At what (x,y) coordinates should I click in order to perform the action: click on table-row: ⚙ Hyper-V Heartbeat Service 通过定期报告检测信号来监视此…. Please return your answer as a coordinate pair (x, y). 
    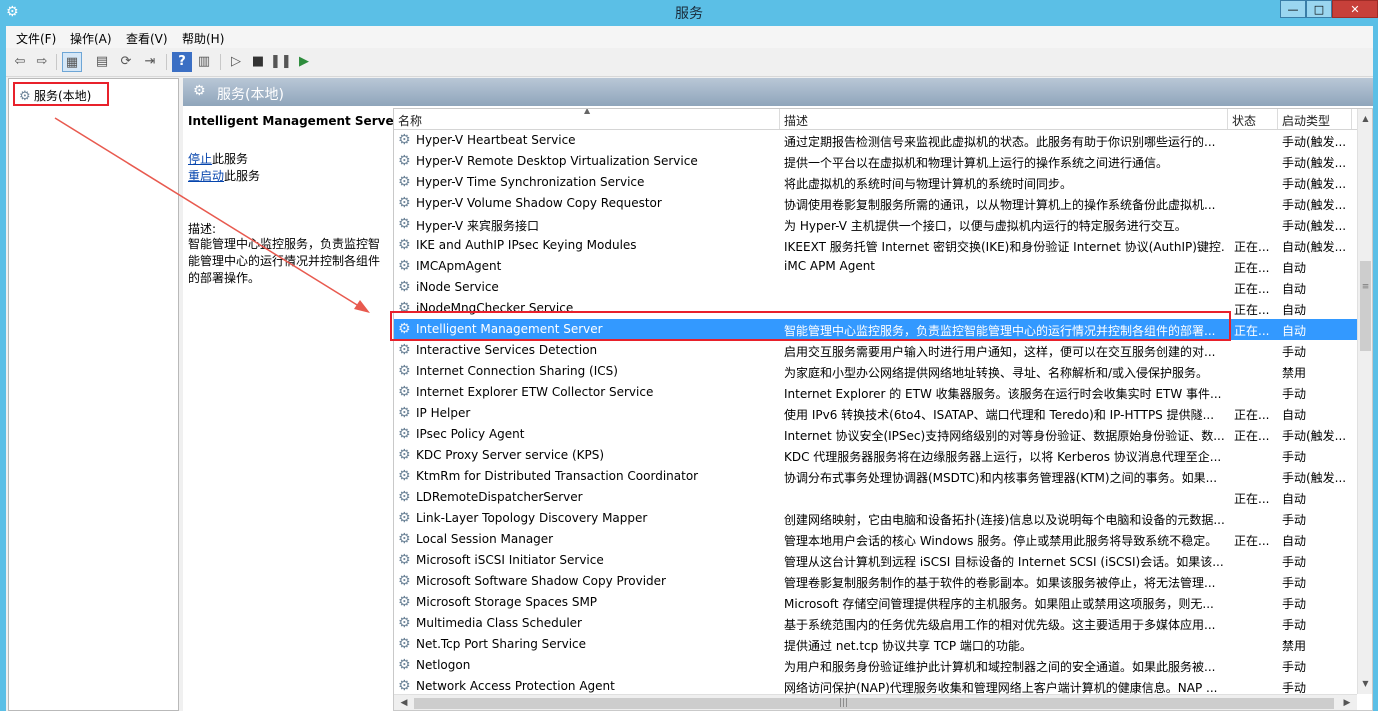
    Looking at the image, I should click on (883, 140).